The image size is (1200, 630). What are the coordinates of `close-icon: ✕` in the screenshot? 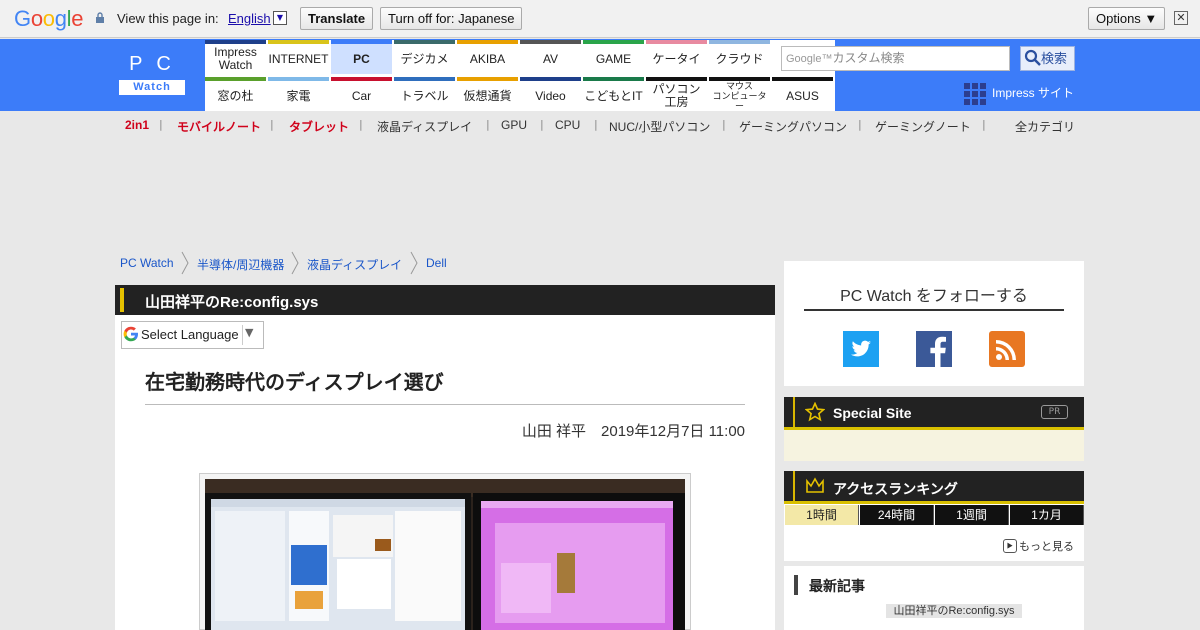 It's located at (1181, 18).